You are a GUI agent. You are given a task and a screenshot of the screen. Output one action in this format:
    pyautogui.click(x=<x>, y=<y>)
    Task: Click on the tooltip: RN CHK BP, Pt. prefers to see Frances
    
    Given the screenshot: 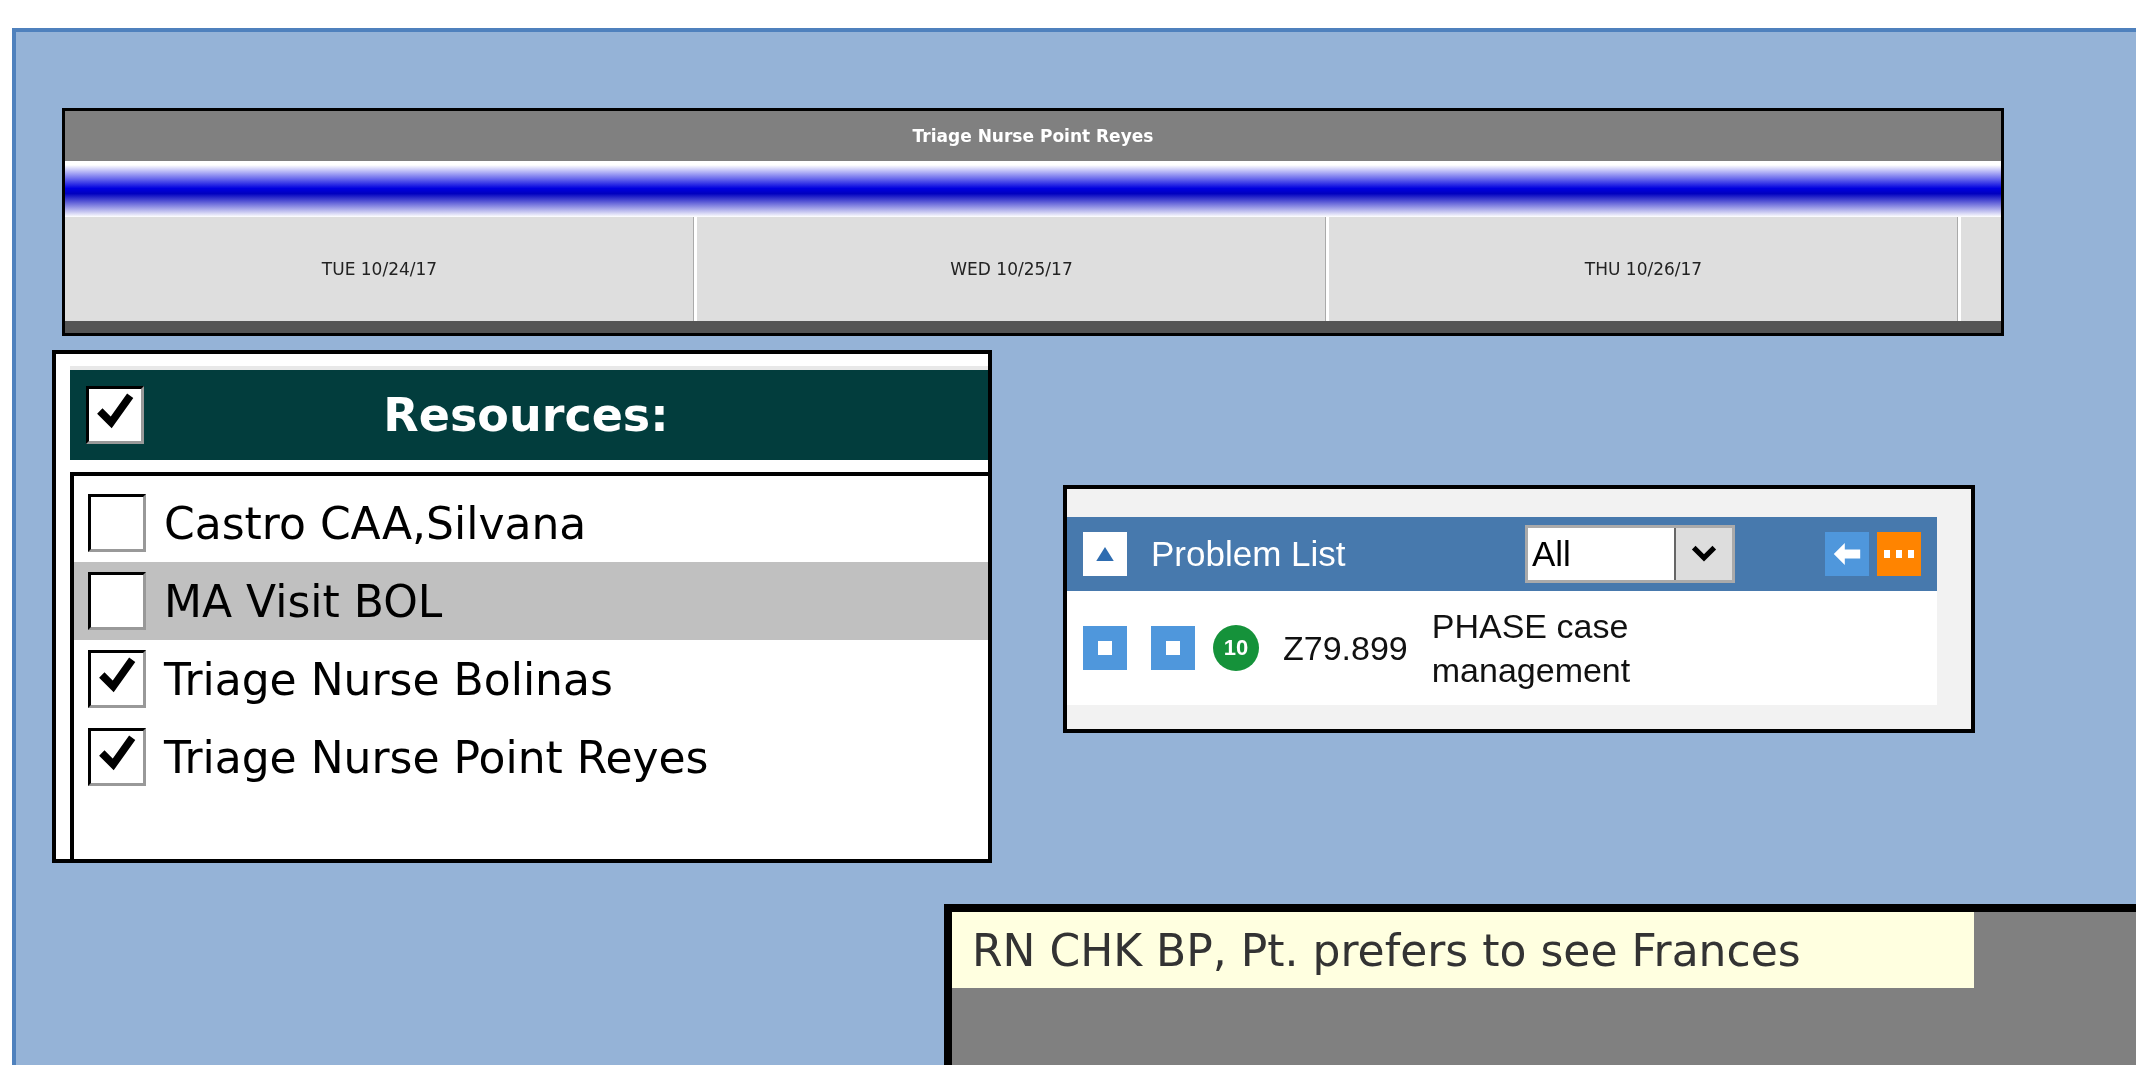 What is the action you would take?
    pyautogui.click(x=1463, y=950)
    